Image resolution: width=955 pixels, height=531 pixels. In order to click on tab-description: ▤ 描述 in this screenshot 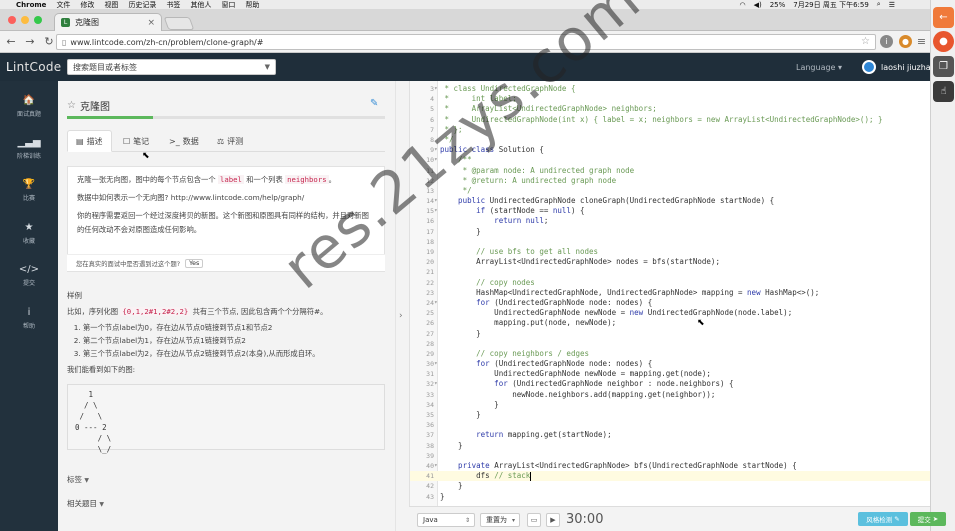, I will do `click(89, 141)`.